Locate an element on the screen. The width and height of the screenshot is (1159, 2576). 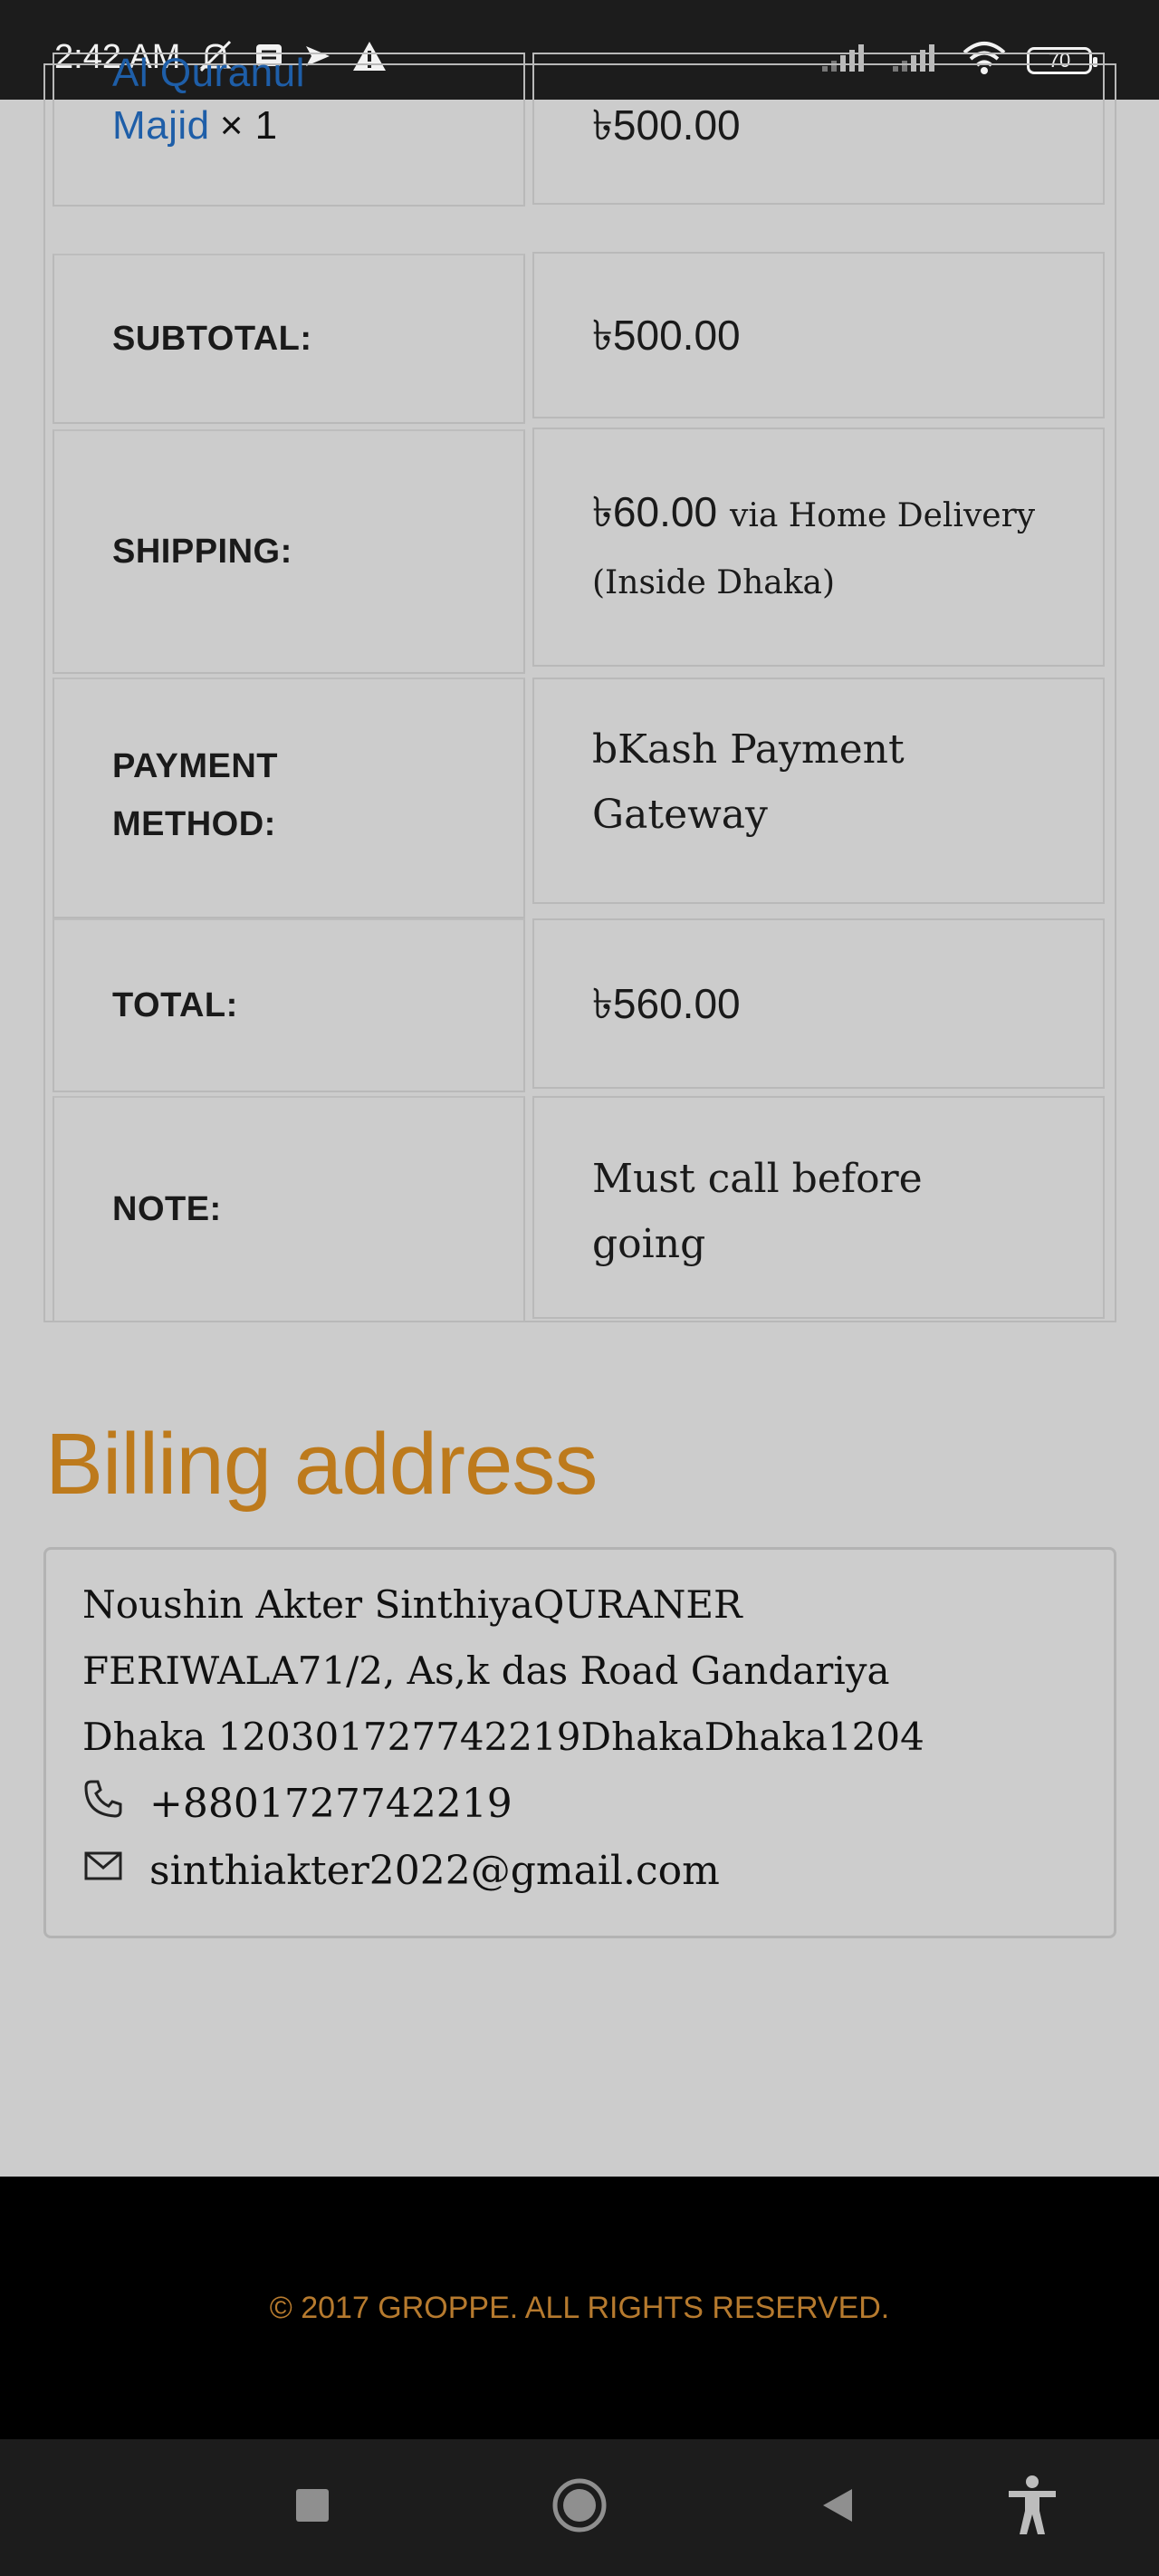
accessibility-icon is located at coordinates (1032, 2508).